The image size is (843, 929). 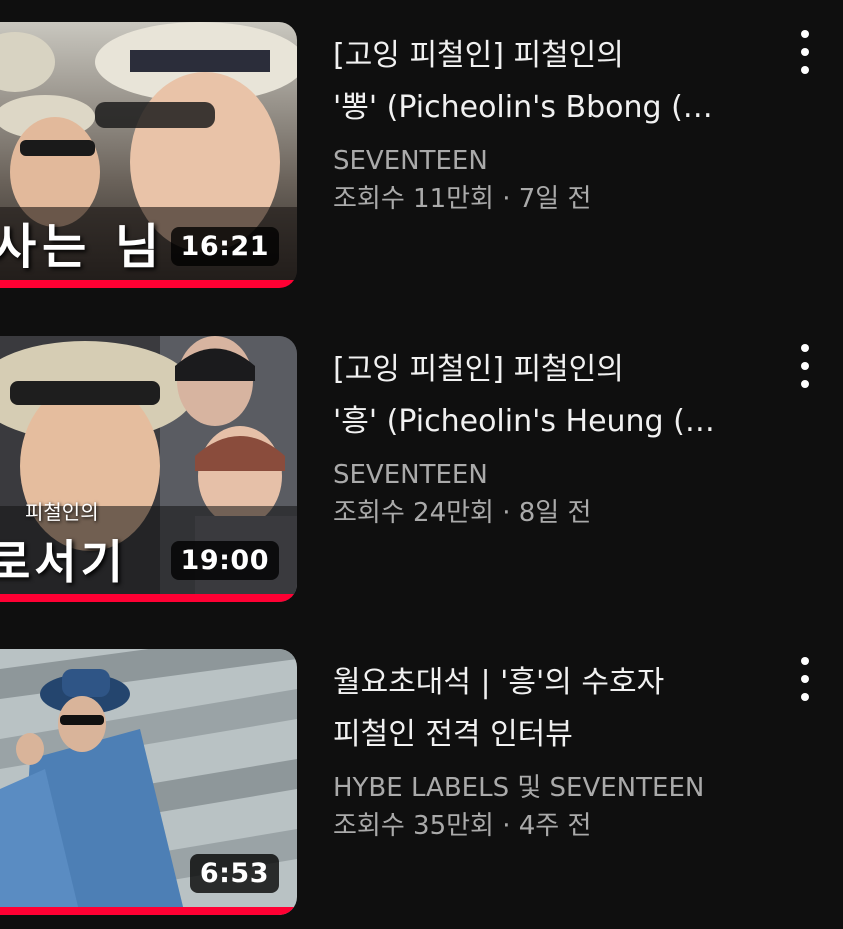 What do you see at coordinates (148, 469) in the screenshot?
I see `video-thumbnail: 피철인의 로서기 19:00` at bounding box center [148, 469].